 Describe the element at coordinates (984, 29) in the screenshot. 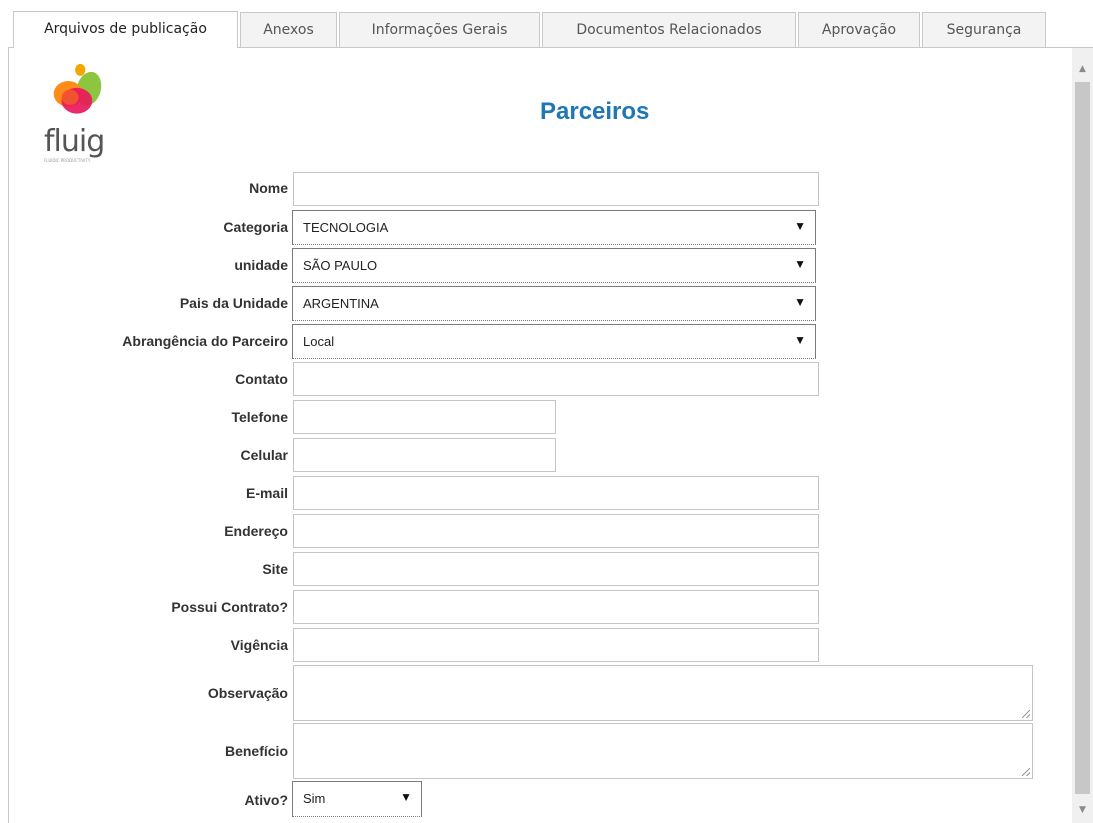

I see `tab-seguranca: Segurança` at that location.